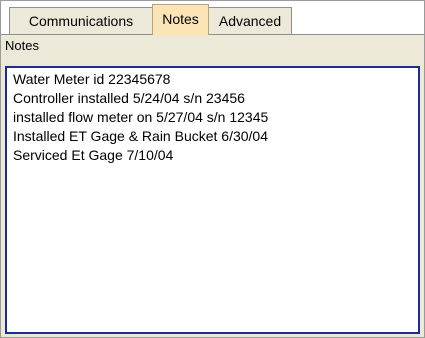 This screenshot has height=338, width=425. Describe the element at coordinates (180, 19) in the screenshot. I see `tab-notes: Notes` at that location.